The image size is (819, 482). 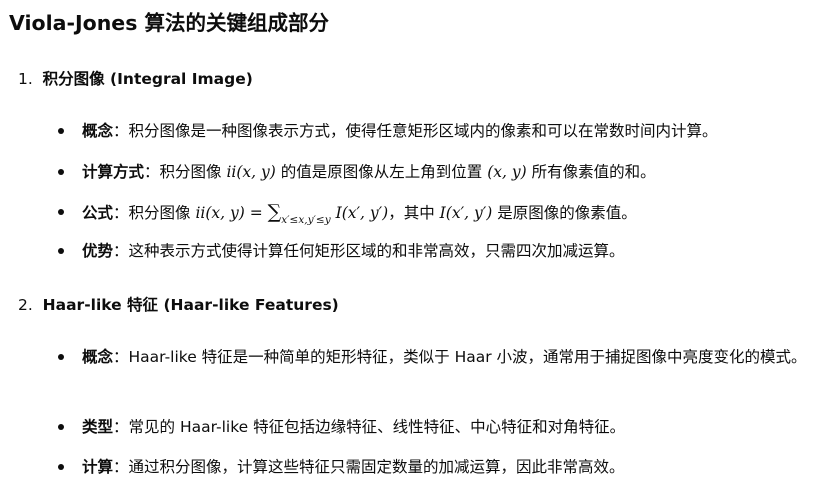 What do you see at coordinates (274, 212) in the screenshot?
I see `summation-symbol: ∑` at bounding box center [274, 212].